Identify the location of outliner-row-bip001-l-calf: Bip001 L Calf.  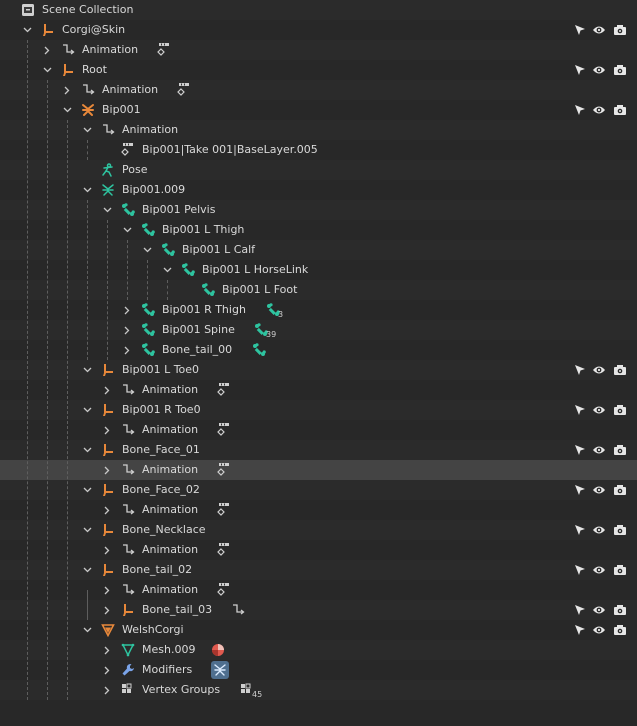
(318, 250).